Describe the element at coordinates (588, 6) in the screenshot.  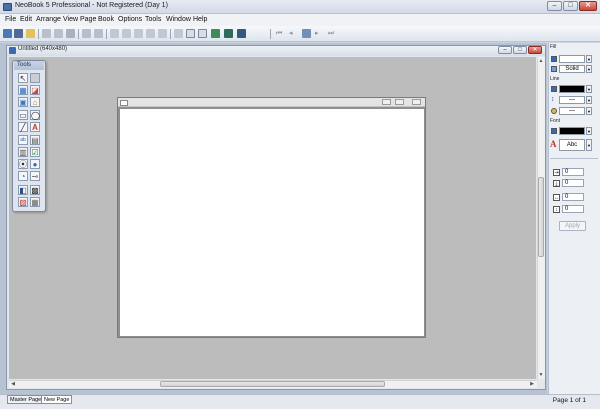
I see `close-button: ✕` at that location.